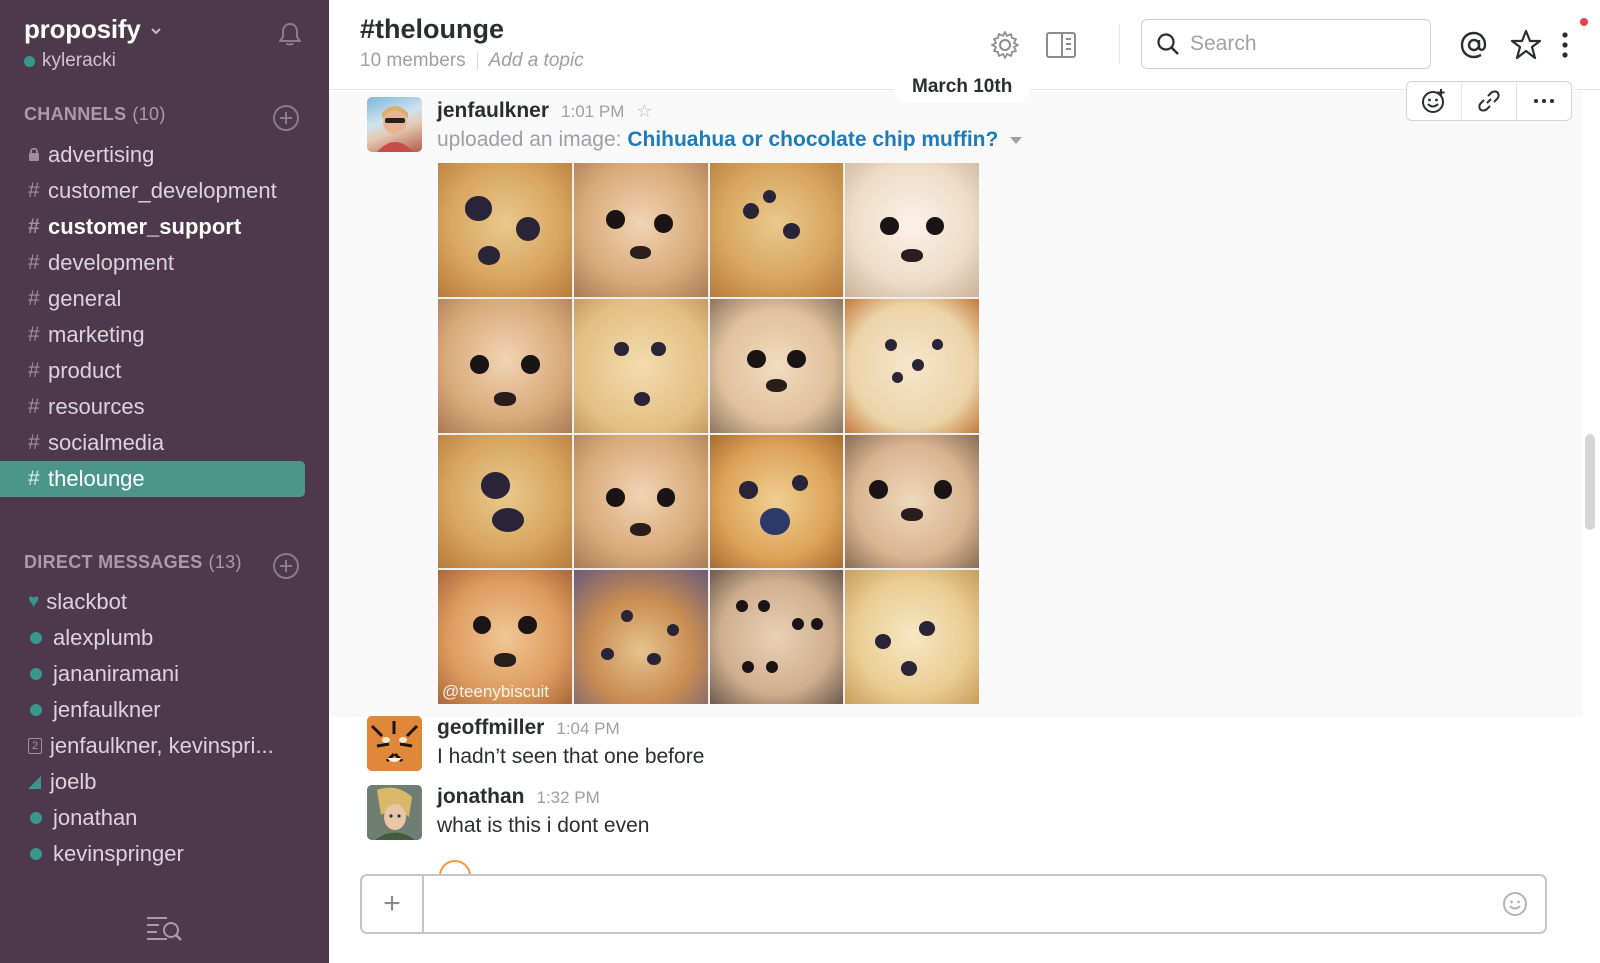 The width and height of the screenshot is (1600, 963). What do you see at coordinates (1474, 45) in the screenshot?
I see `mentions-icon` at bounding box center [1474, 45].